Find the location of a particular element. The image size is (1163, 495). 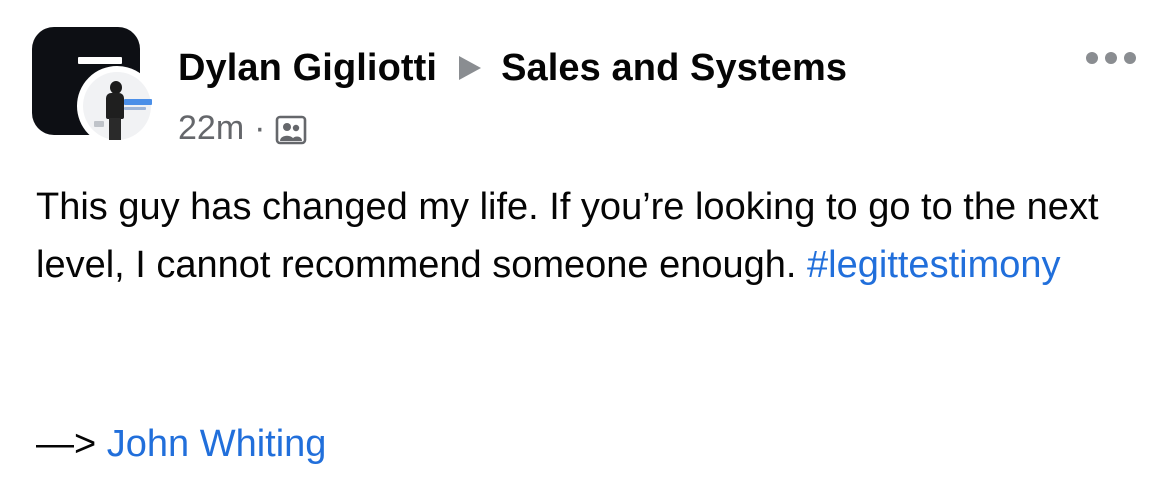

author-avatar-screen-graphic is located at coordinates (138, 102).